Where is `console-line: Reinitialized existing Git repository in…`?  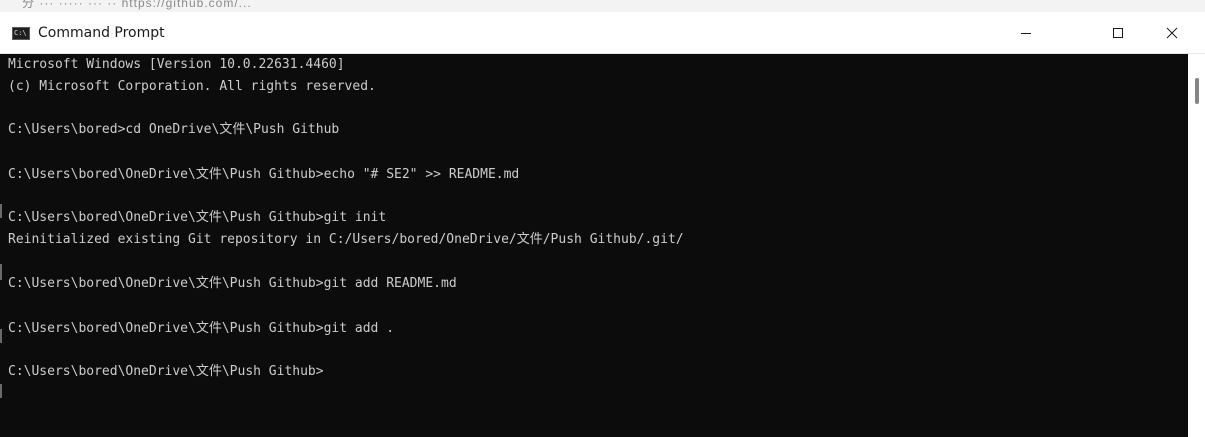 console-line: Reinitialized existing Git repository in… is located at coordinates (346, 239).